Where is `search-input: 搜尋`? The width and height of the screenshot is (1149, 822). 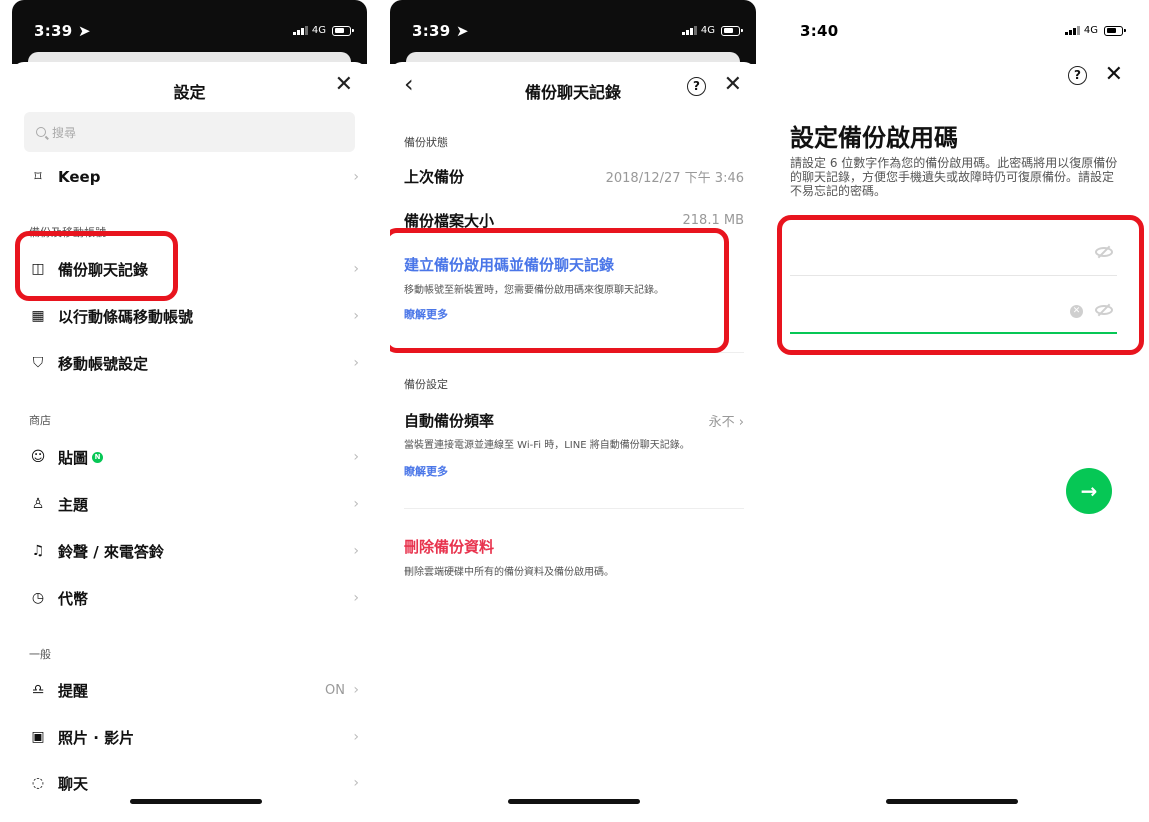 search-input: 搜尋 is located at coordinates (189, 132).